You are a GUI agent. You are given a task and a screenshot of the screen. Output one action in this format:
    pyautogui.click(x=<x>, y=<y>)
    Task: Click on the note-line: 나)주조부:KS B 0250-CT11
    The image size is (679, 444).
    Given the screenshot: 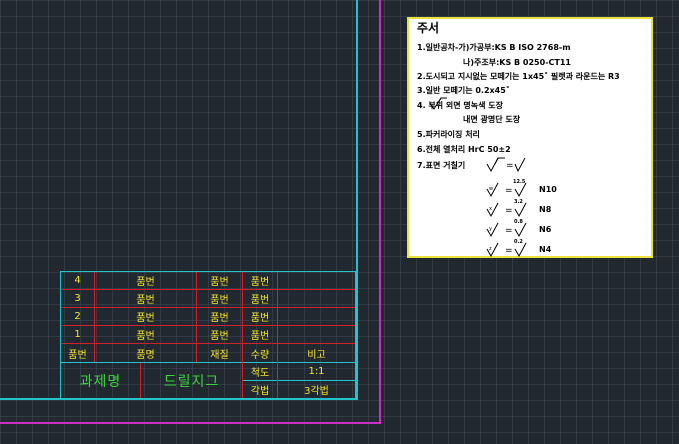 What is the action you would take?
    pyautogui.click(x=517, y=62)
    